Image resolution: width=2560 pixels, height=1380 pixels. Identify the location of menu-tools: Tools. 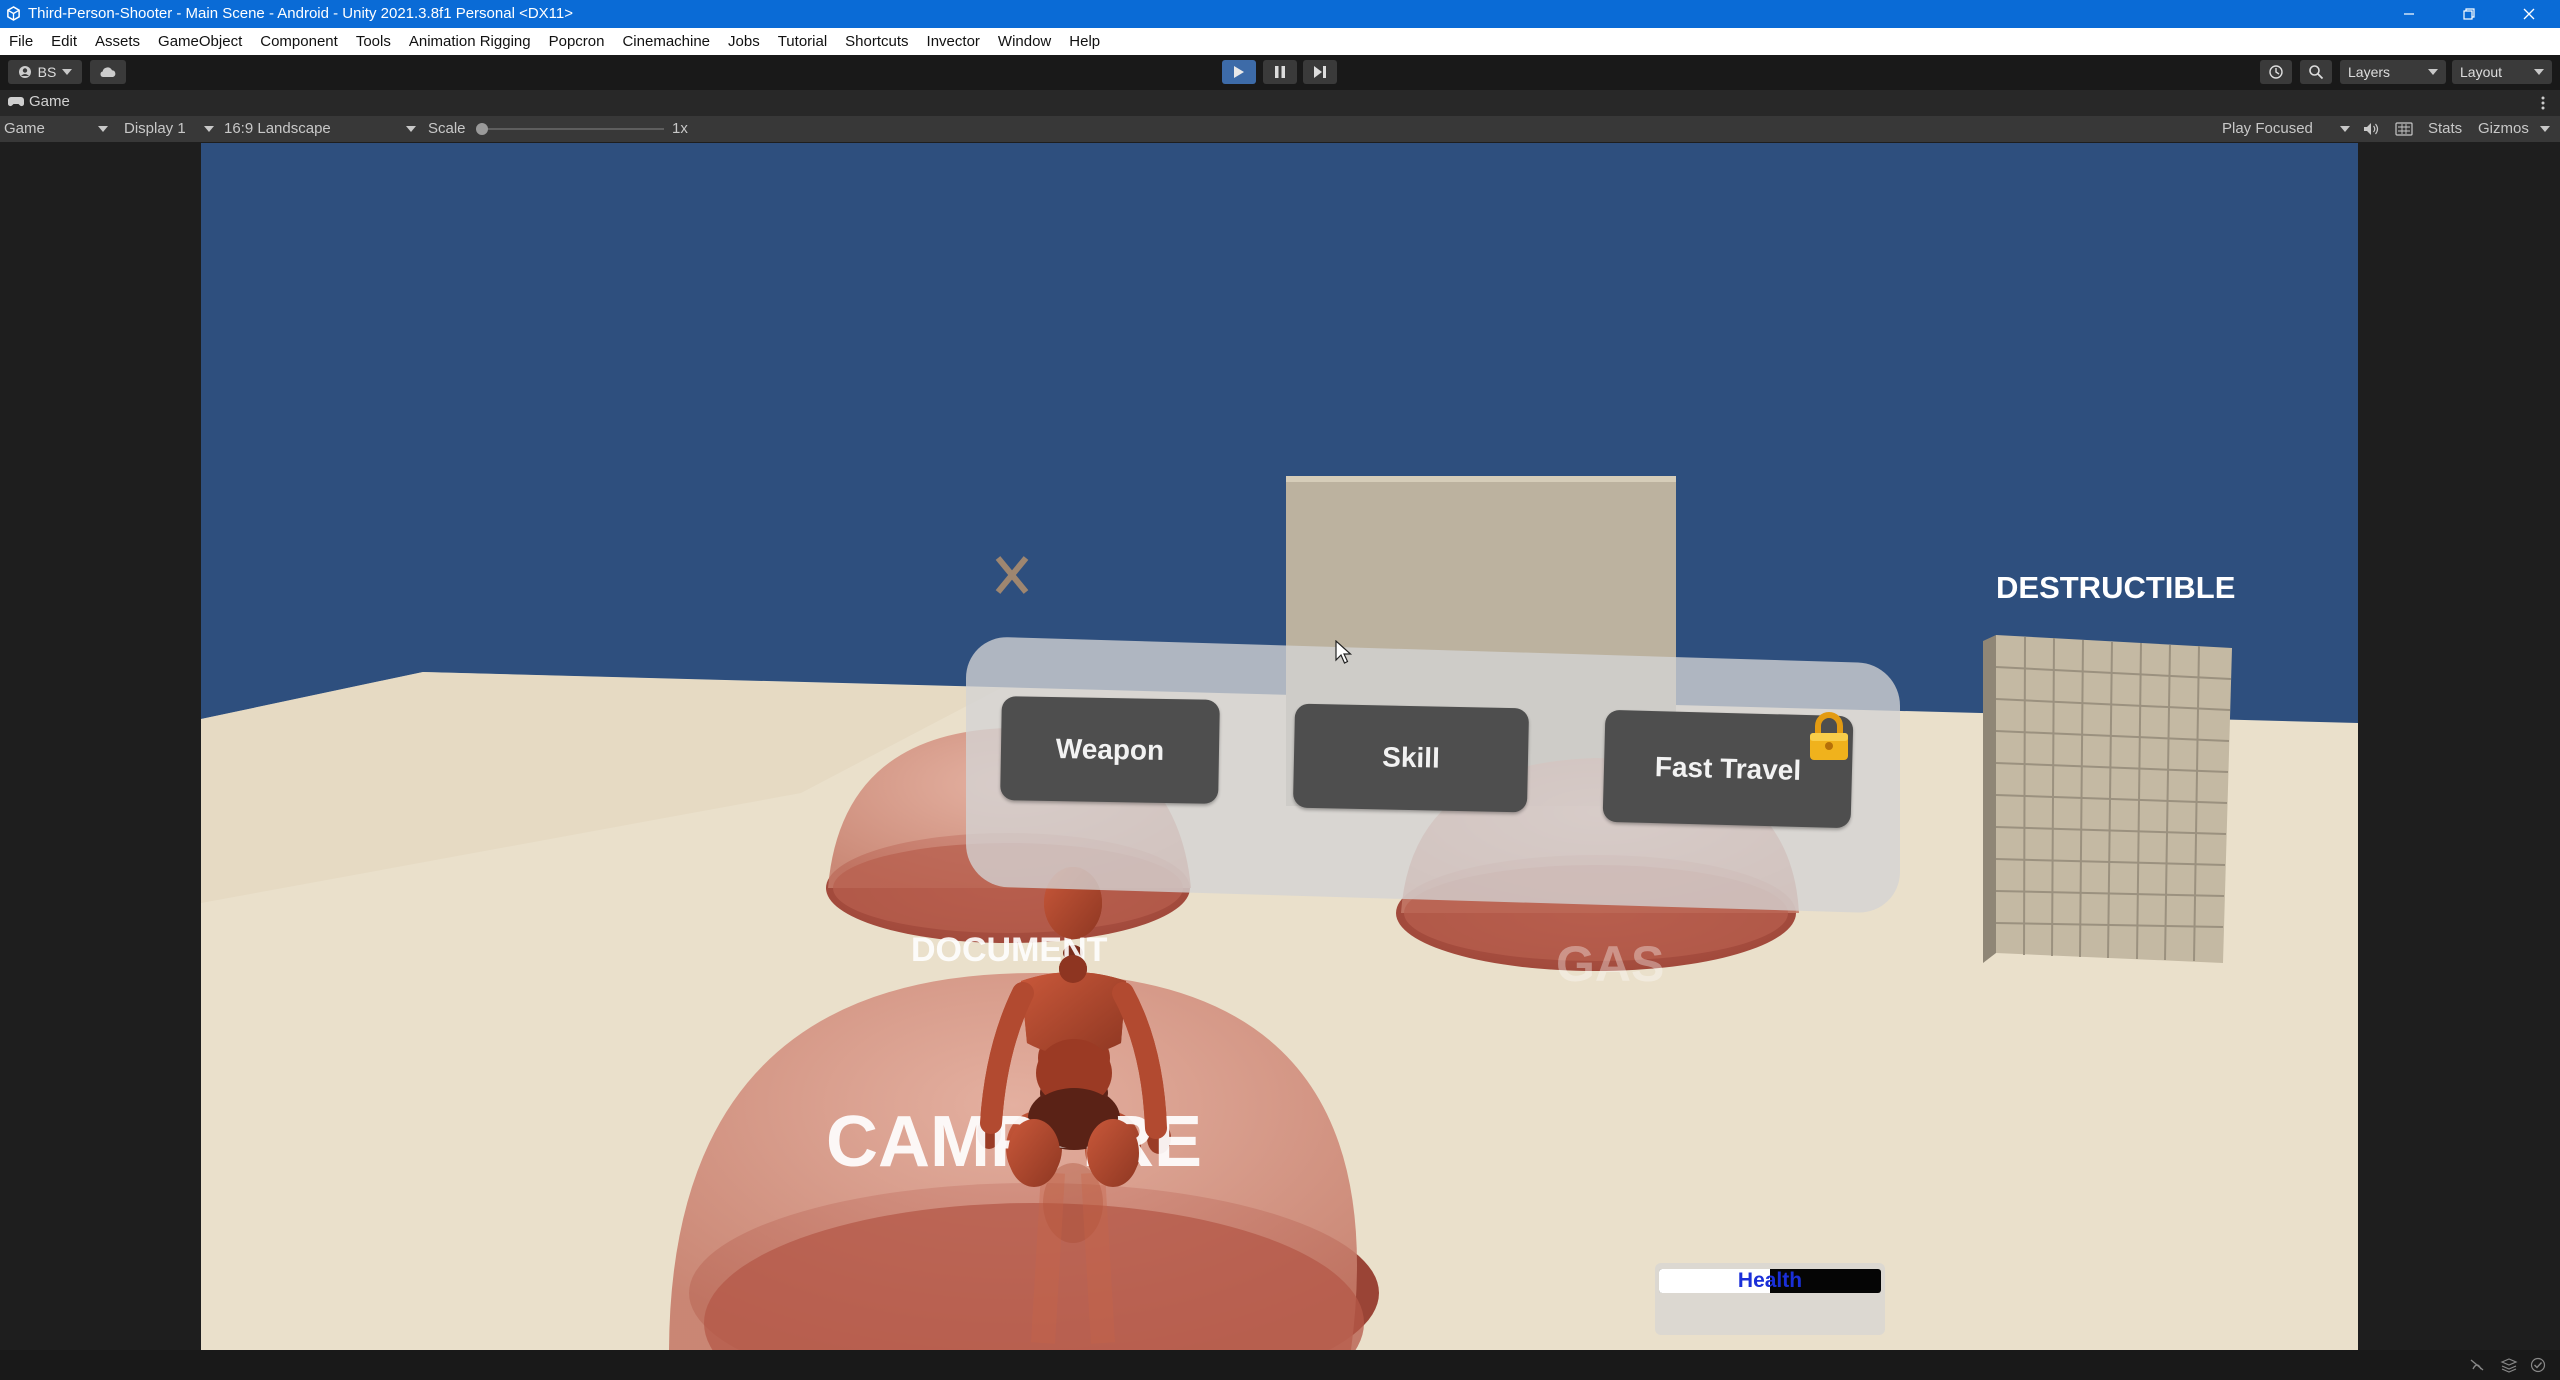
(373, 41).